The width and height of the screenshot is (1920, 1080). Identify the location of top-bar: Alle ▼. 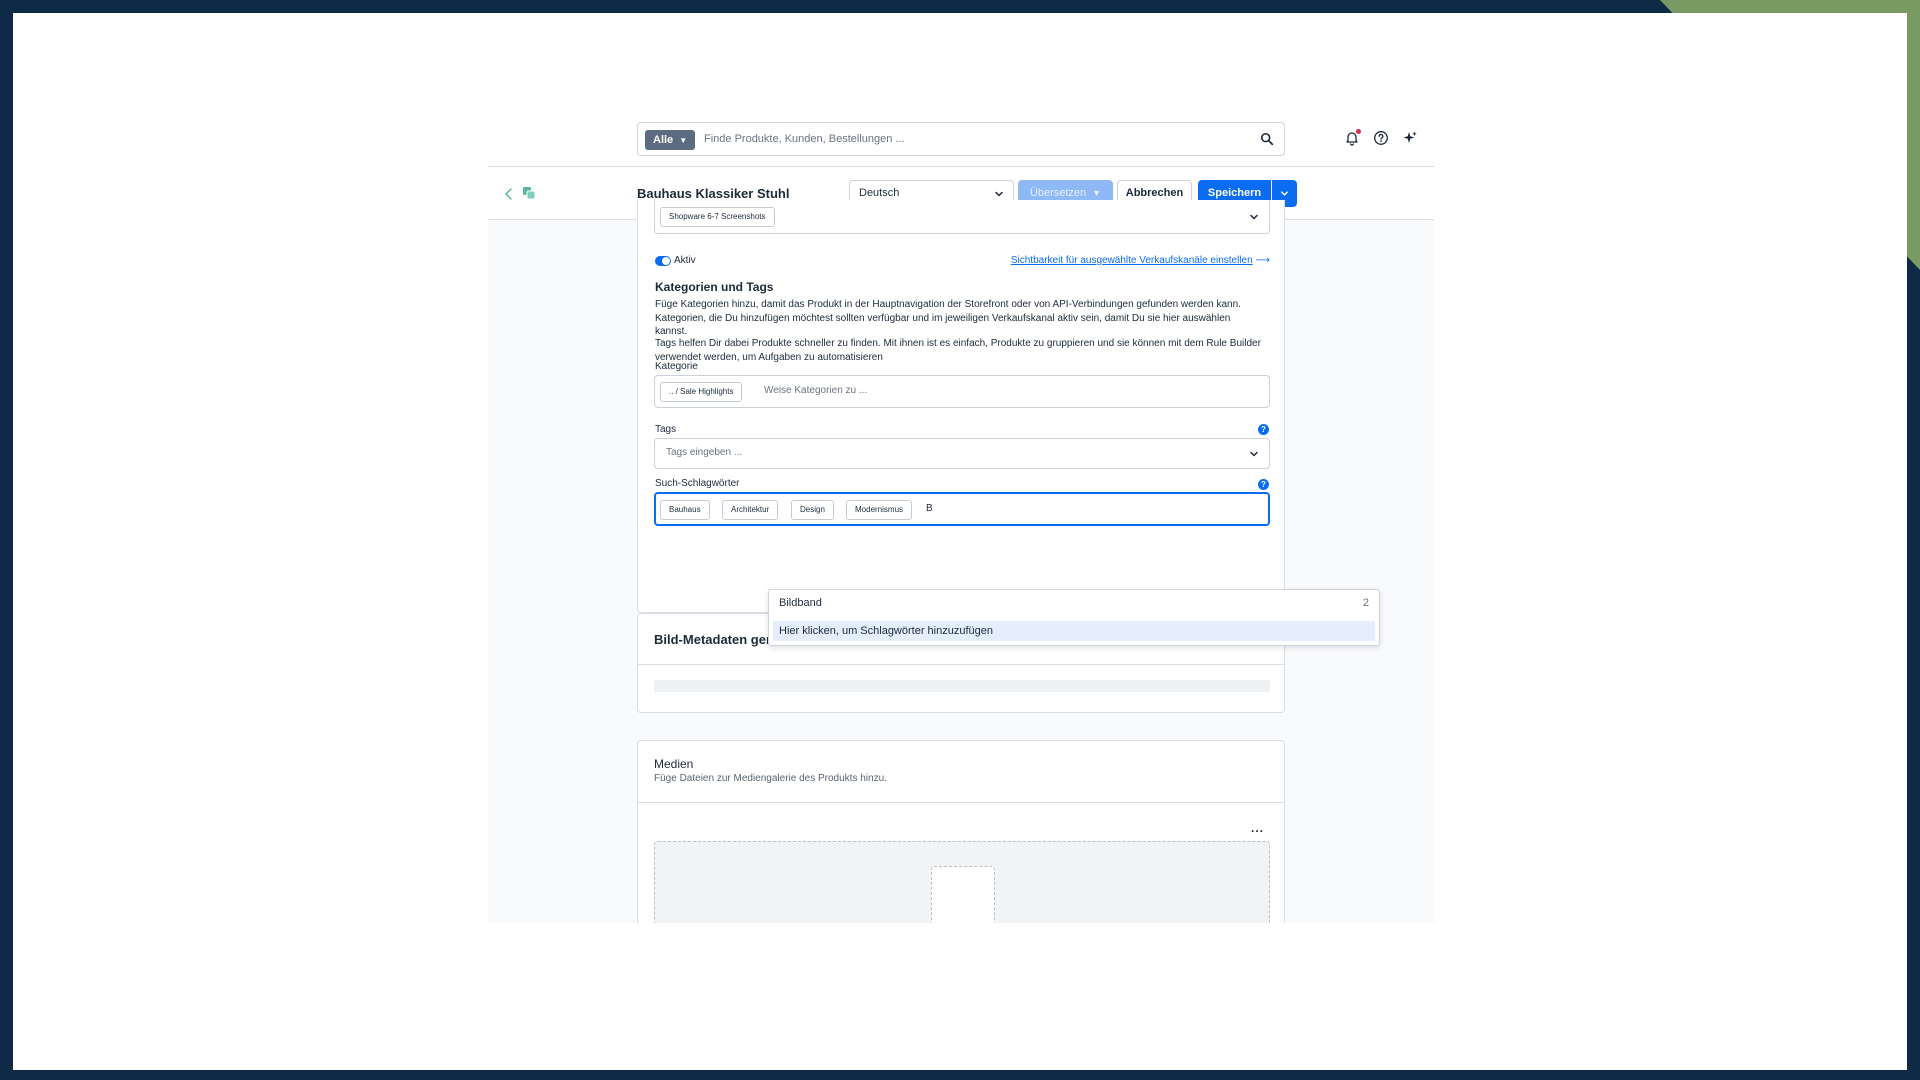
(961, 138).